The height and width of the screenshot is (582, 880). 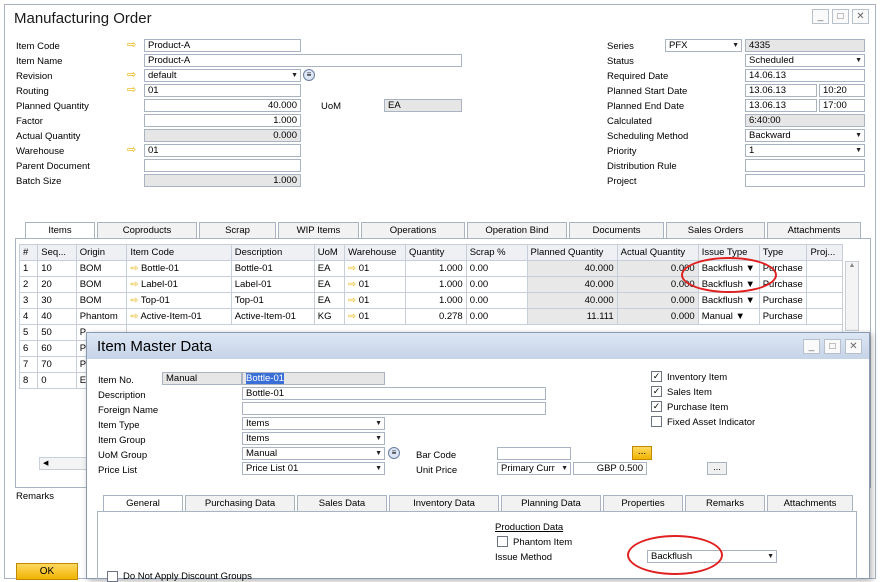 I want to click on horizontal-scrollbar: ◀, so click(x=64, y=463).